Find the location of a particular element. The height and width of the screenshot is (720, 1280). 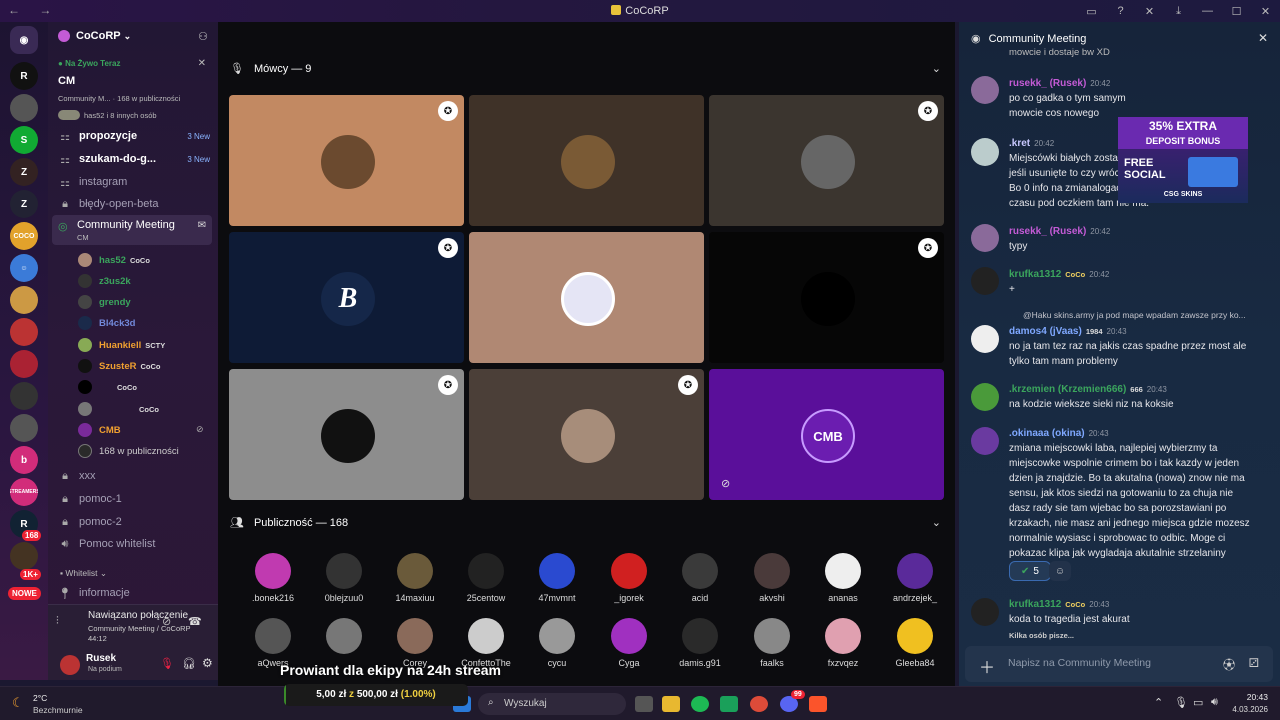

app-icon is located at coordinates (729, 704).